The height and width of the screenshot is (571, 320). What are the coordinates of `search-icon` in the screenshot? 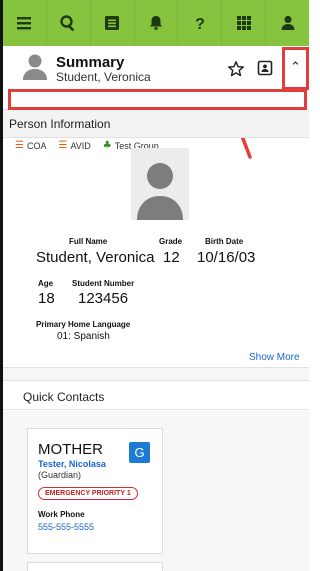 It's located at (67, 23).